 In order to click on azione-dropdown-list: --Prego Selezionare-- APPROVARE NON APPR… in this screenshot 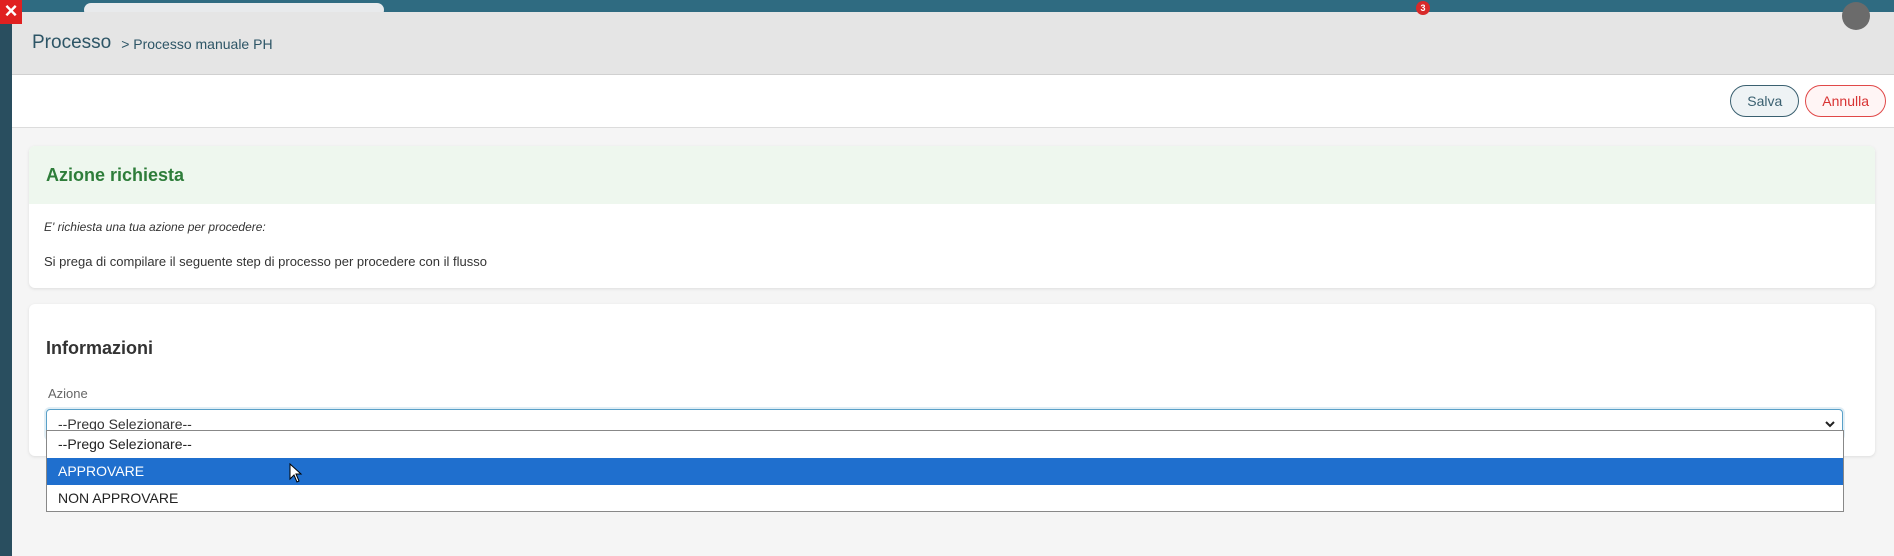, I will do `click(945, 471)`.